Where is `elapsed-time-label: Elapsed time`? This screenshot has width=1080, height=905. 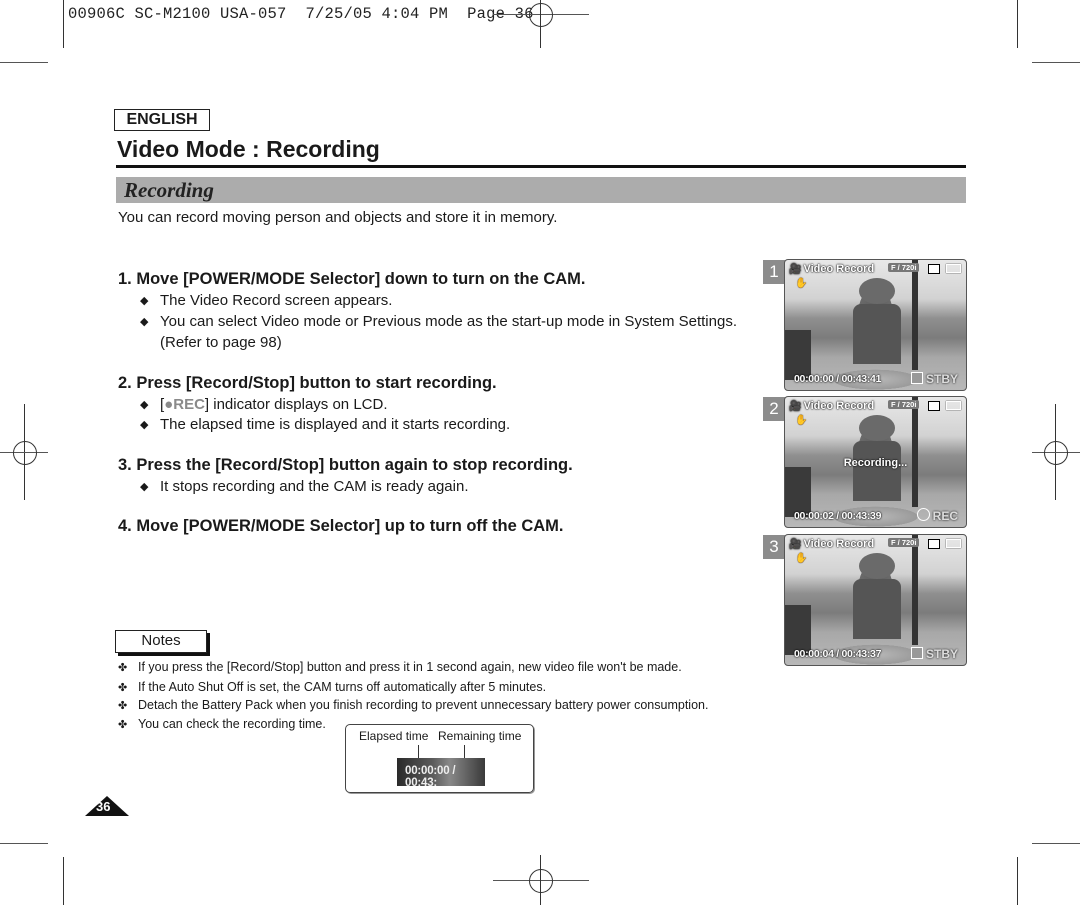 elapsed-time-label: Elapsed time is located at coordinates (394, 736).